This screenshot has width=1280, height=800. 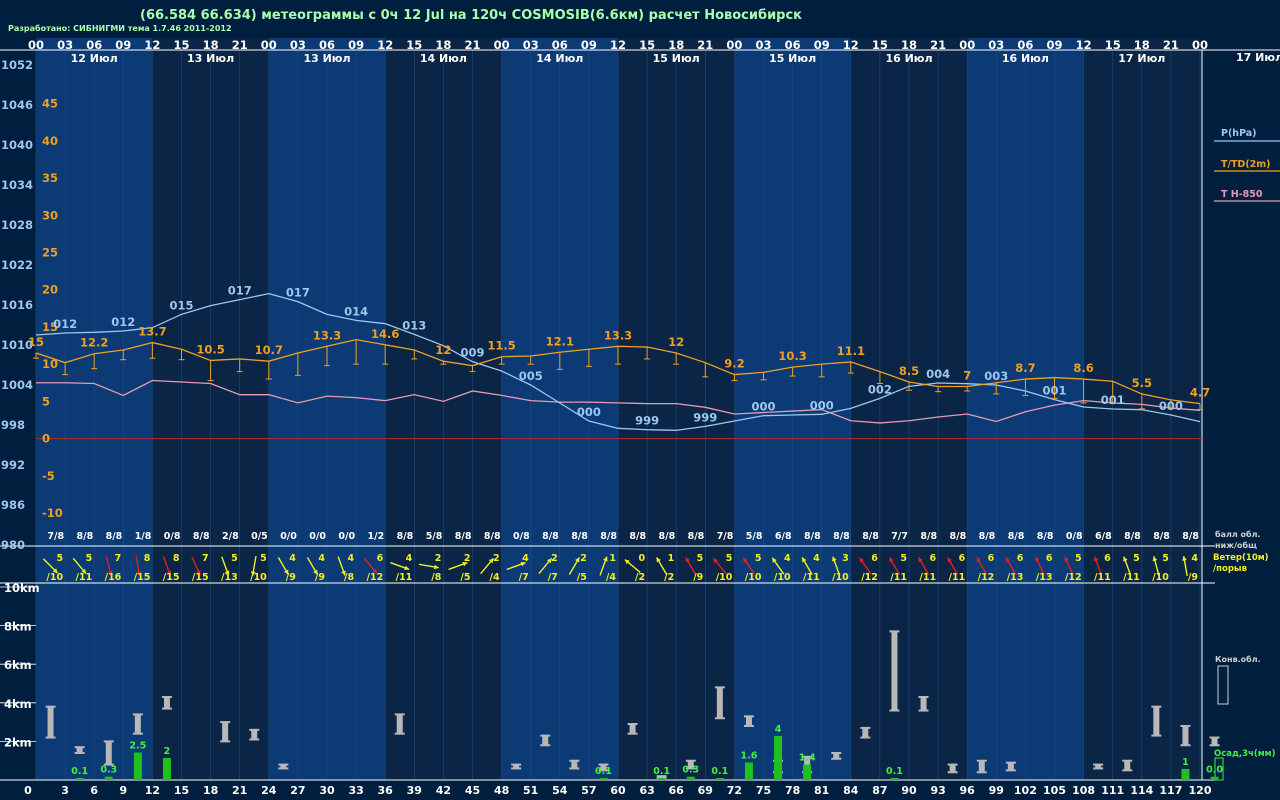 What do you see at coordinates (346, 536) in the screenshot?
I see `cloud-cover-label: 0/0` at bounding box center [346, 536].